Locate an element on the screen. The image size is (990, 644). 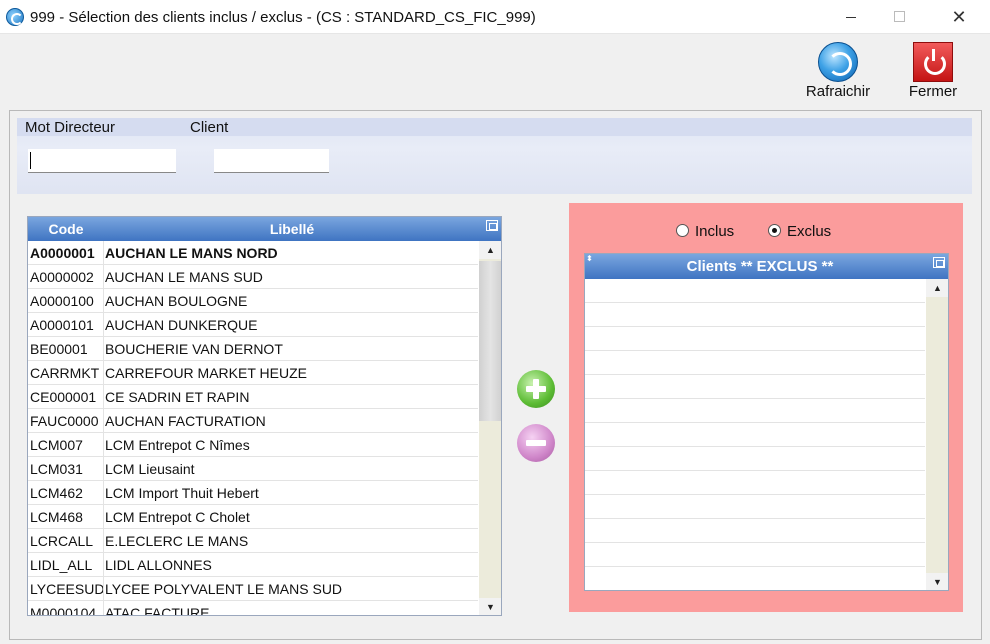
cell-code: M0000104 is located at coordinates (66, 608).